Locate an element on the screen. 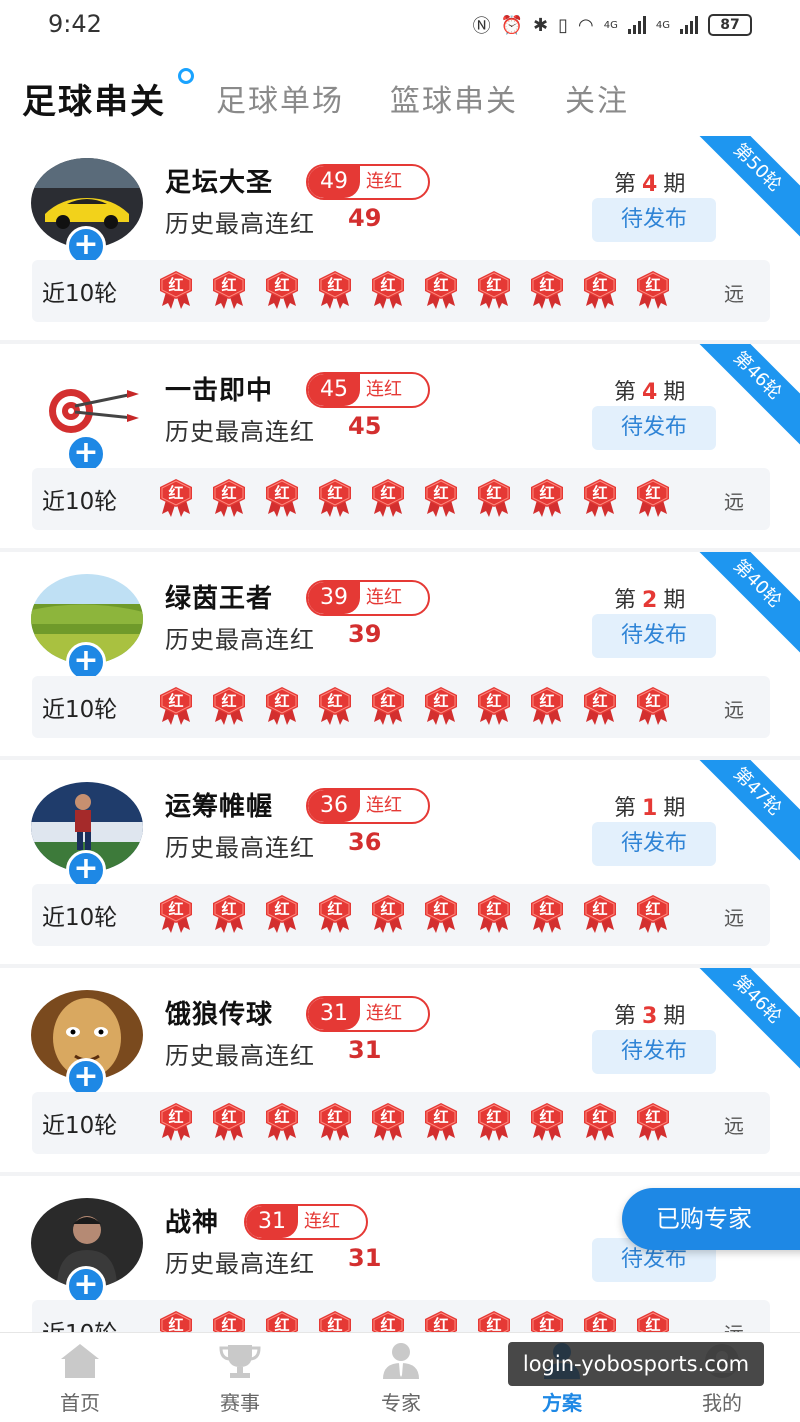 This screenshot has width=800, height=1422. period-text: 第3期 is located at coordinates (649, 1014).